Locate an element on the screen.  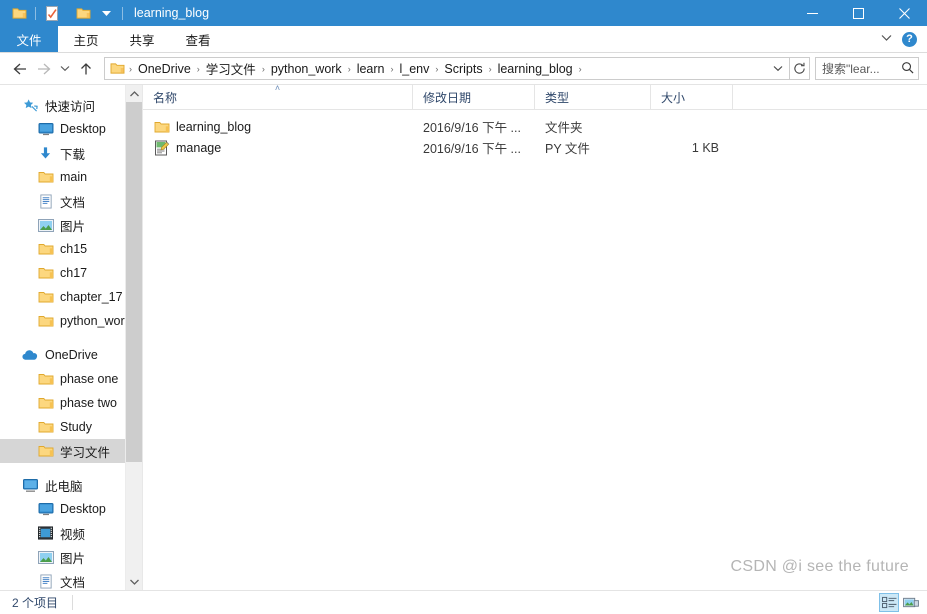
column-header-label: 名称 is located at coordinates (165, 97).